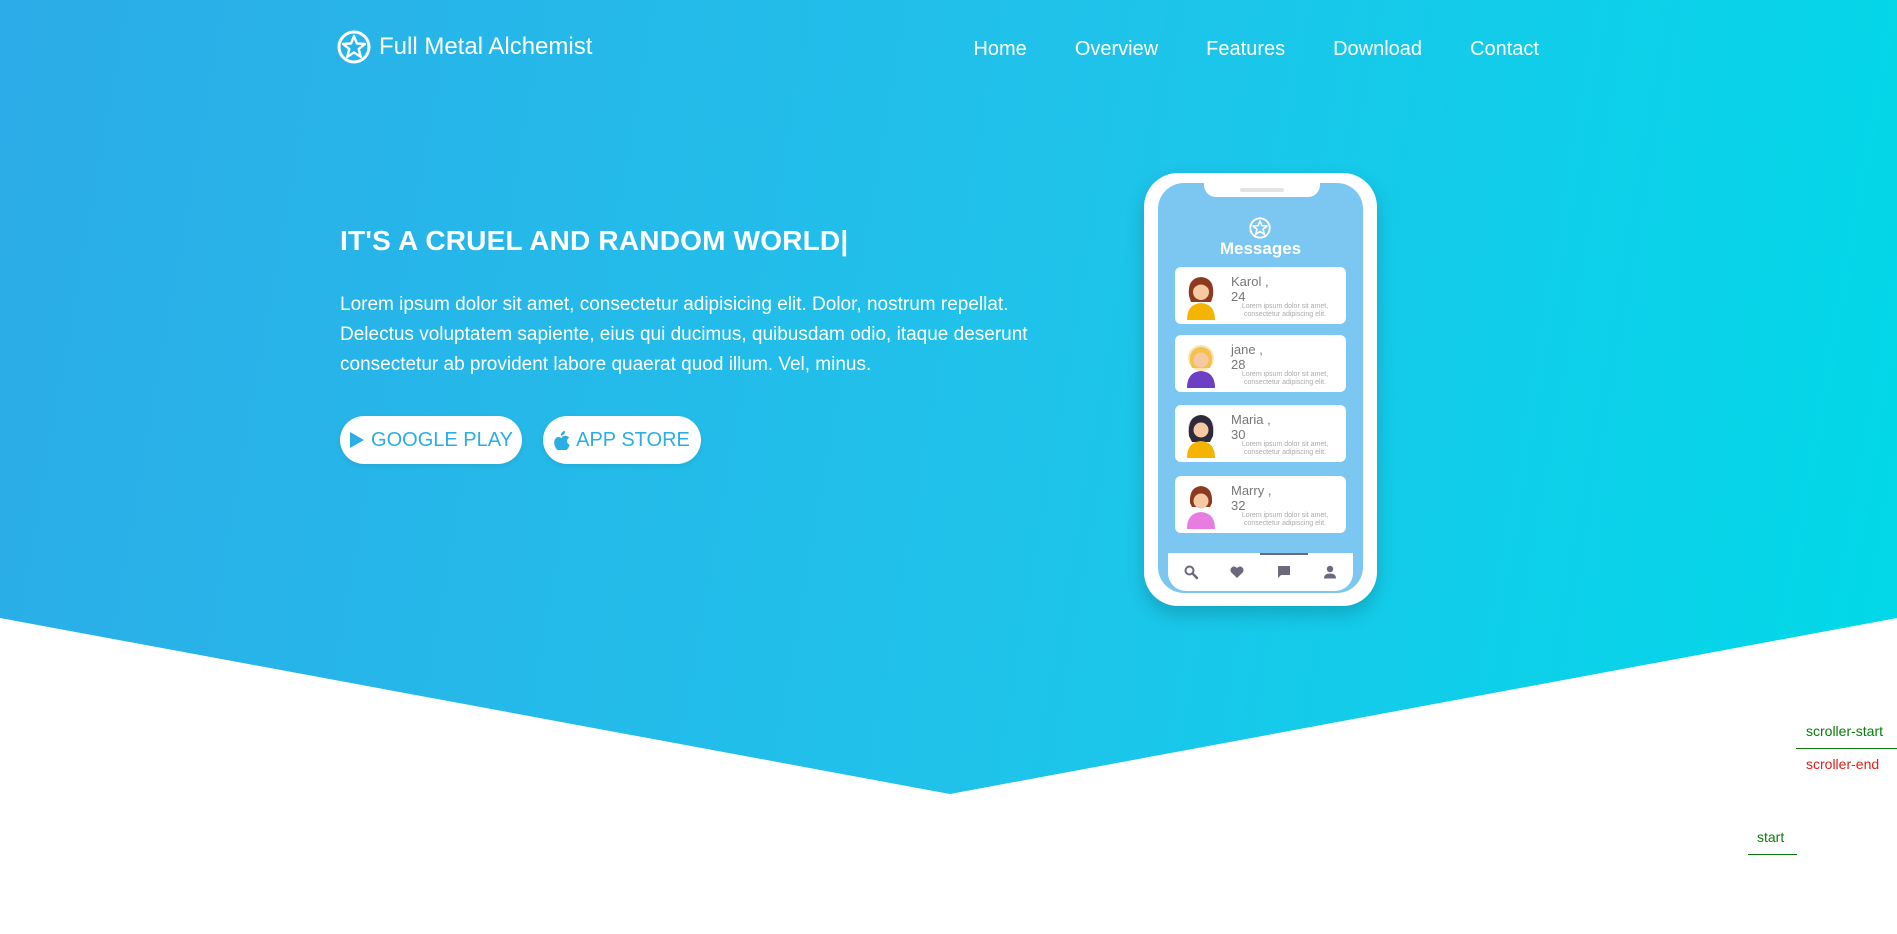  What do you see at coordinates (1251, 427) in the screenshot?
I see `message-sender: Maria , 30` at bounding box center [1251, 427].